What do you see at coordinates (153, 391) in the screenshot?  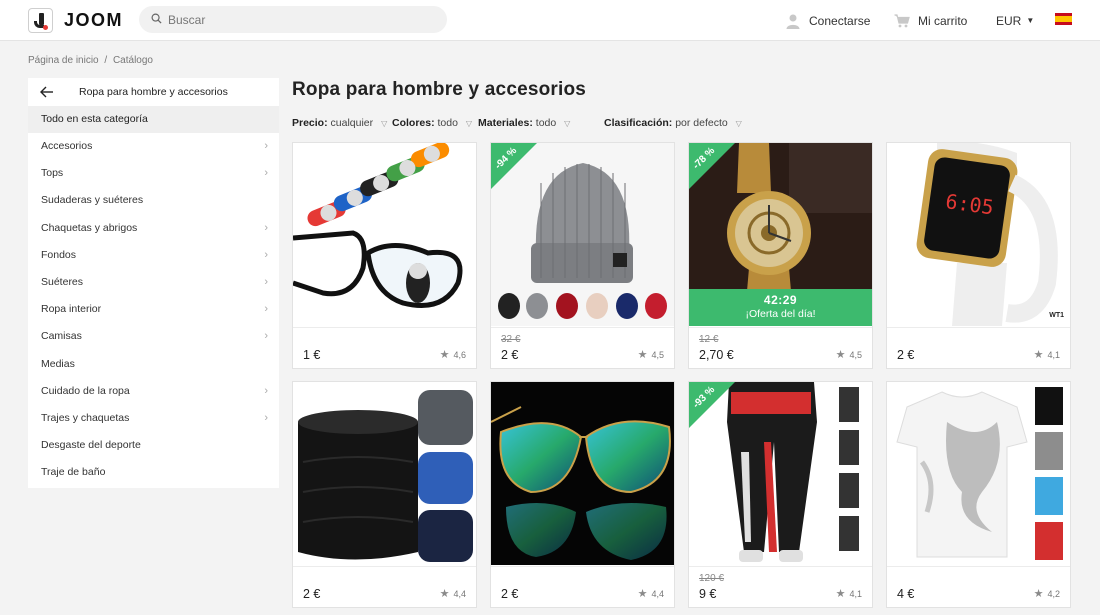 I see `sidebar-item-cuidado: Cuidado de la ropa ›` at bounding box center [153, 391].